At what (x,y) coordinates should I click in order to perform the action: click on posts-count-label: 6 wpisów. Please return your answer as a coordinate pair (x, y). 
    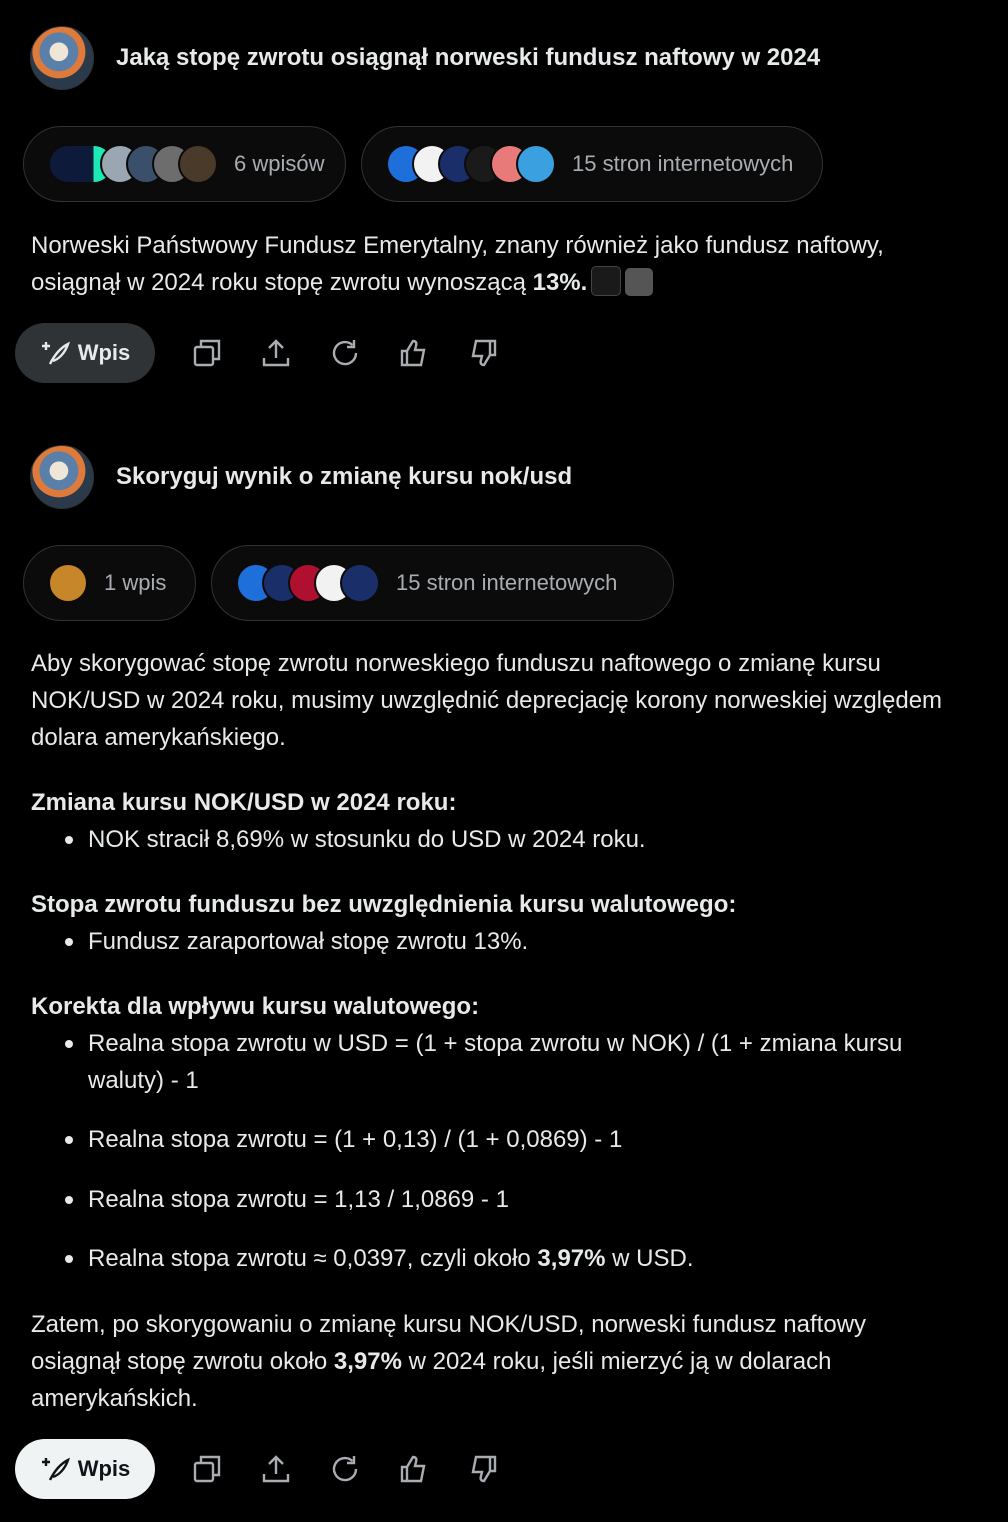
    Looking at the image, I should click on (279, 163).